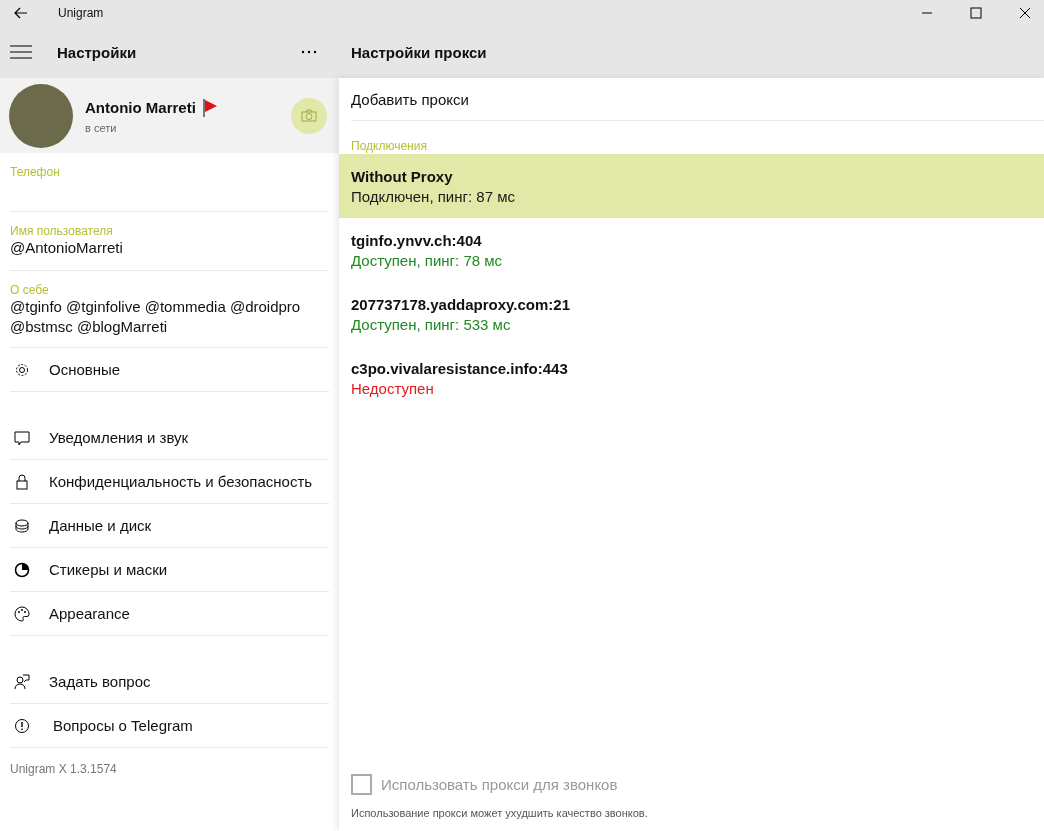 This screenshot has width=1044, height=831. I want to click on section-header: Подключения, so click(389, 146).